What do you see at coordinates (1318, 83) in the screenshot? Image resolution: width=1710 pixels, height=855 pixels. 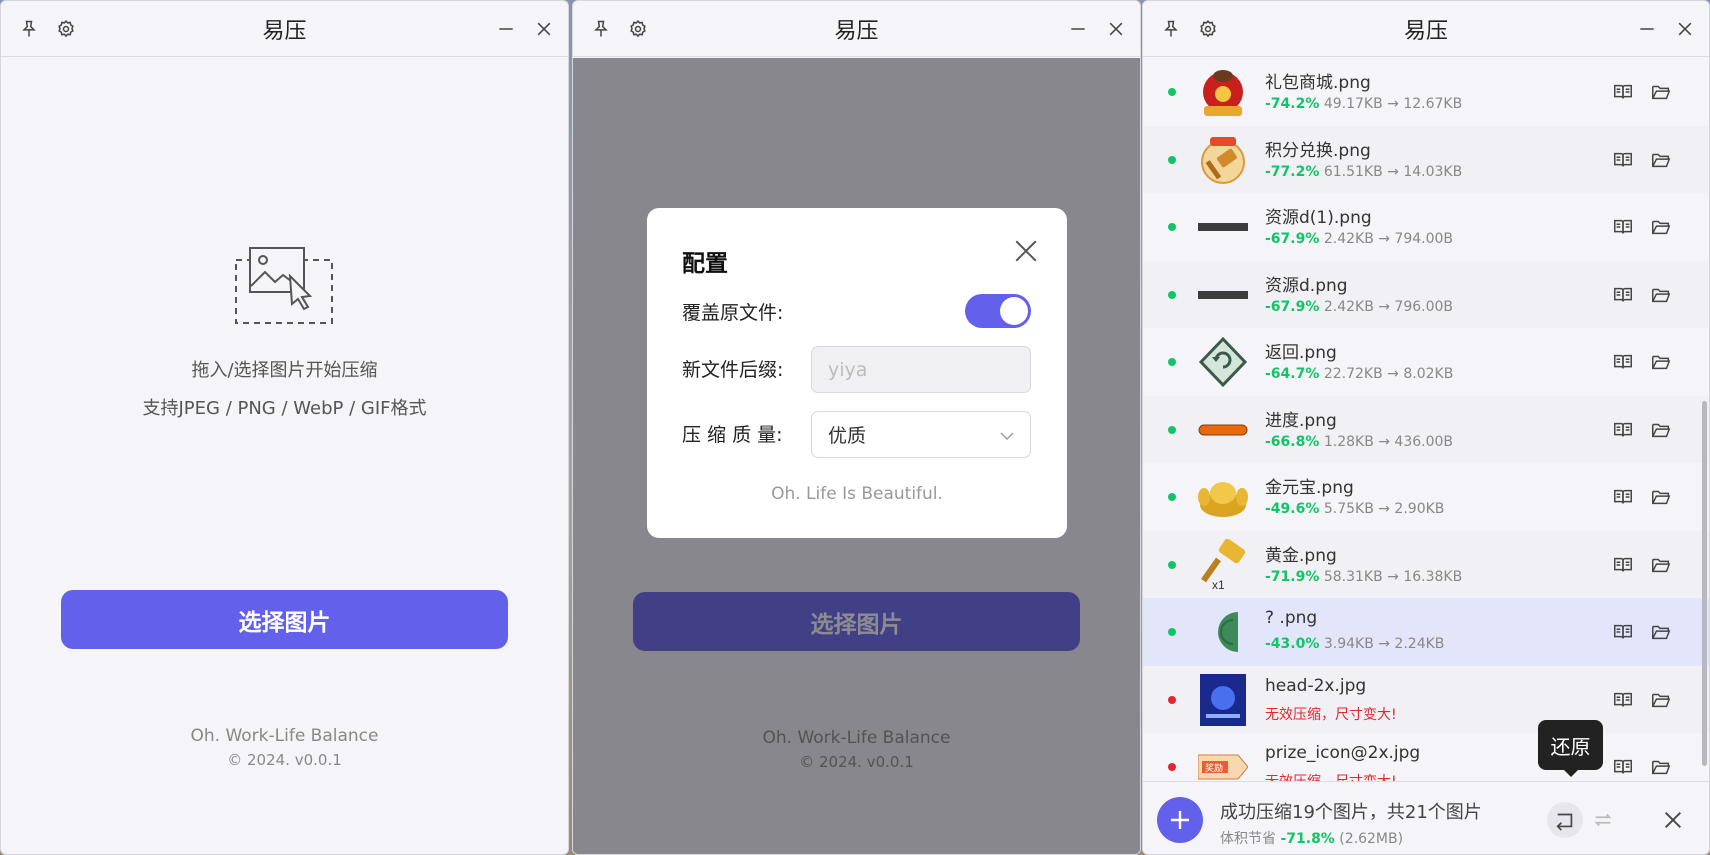 I see `file-name: 礼包商城.png` at bounding box center [1318, 83].